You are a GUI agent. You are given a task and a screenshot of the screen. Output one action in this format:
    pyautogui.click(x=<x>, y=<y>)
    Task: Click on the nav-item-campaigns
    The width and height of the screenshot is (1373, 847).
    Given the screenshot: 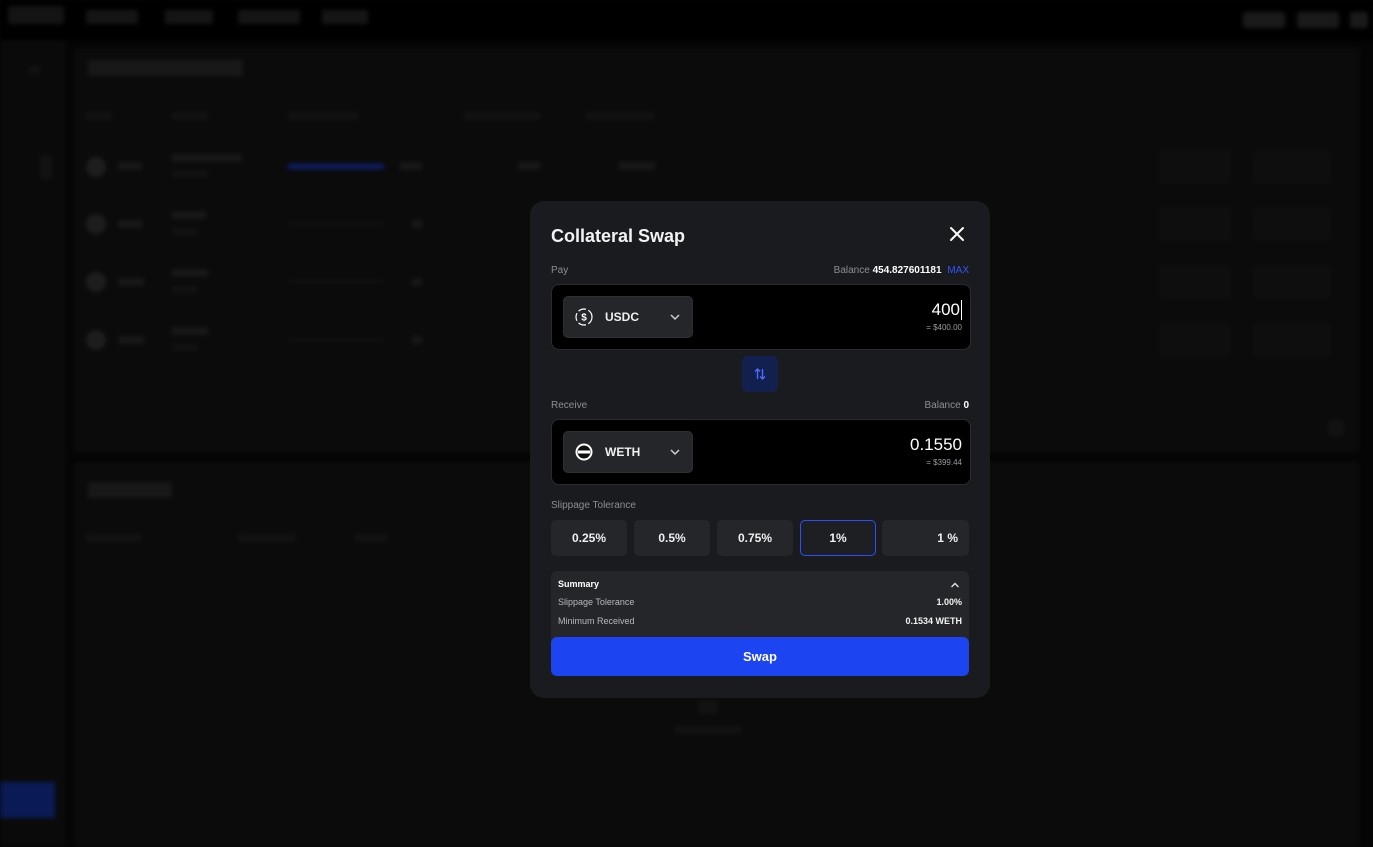 What is the action you would take?
    pyautogui.click(x=269, y=17)
    